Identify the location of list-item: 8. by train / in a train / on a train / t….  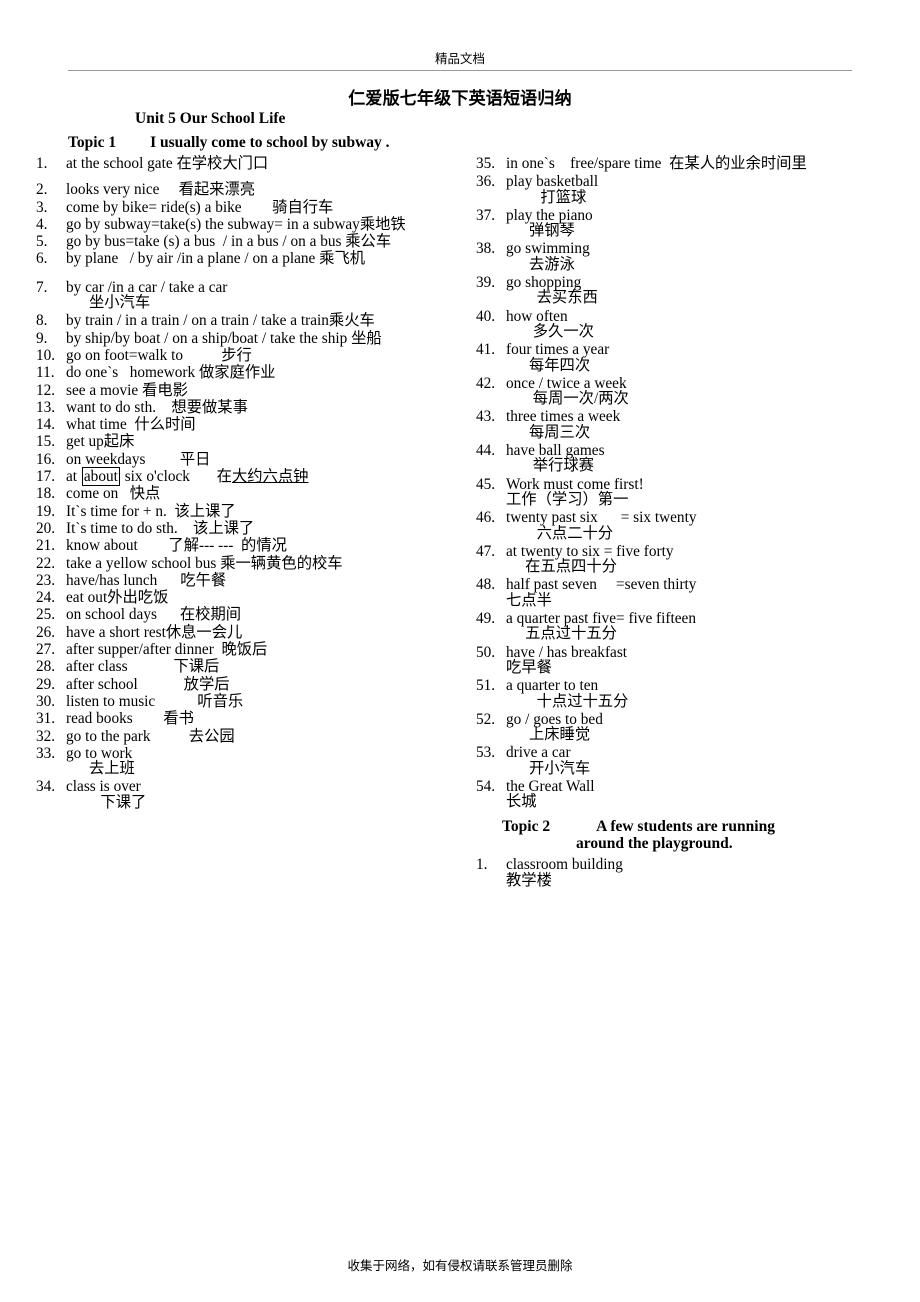
(256, 321).